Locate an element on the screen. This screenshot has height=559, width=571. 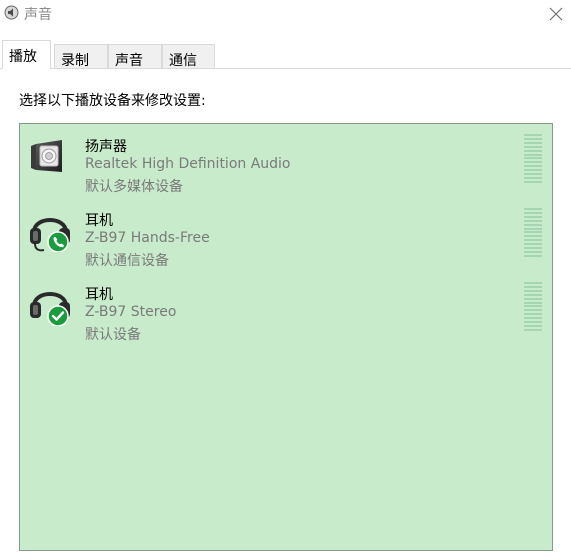
tab-sounds: 声音 is located at coordinates (135, 56).